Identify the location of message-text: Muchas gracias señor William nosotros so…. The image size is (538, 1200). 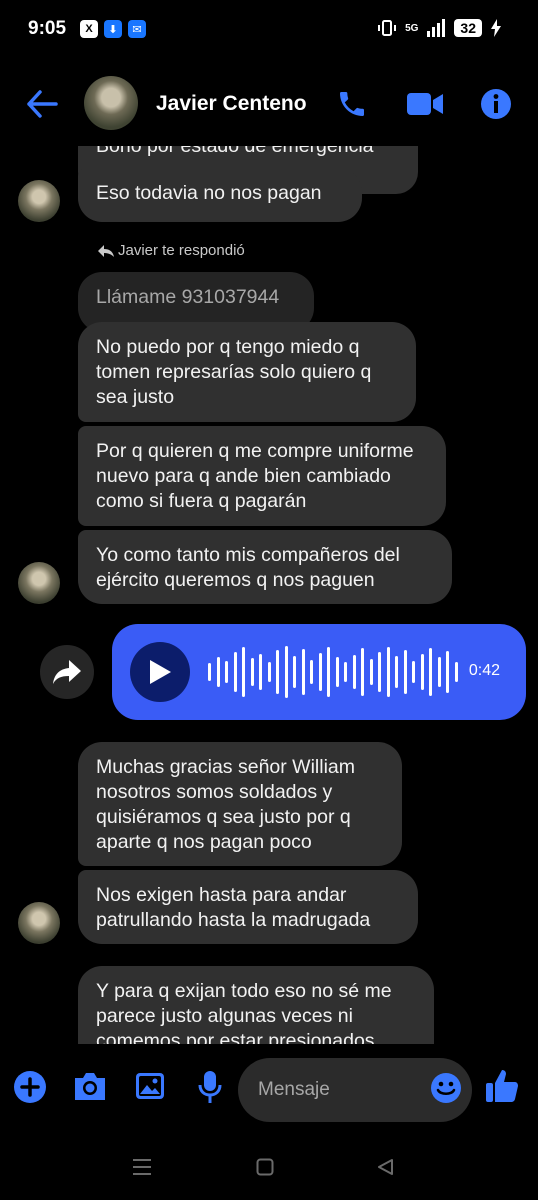
(225, 804).